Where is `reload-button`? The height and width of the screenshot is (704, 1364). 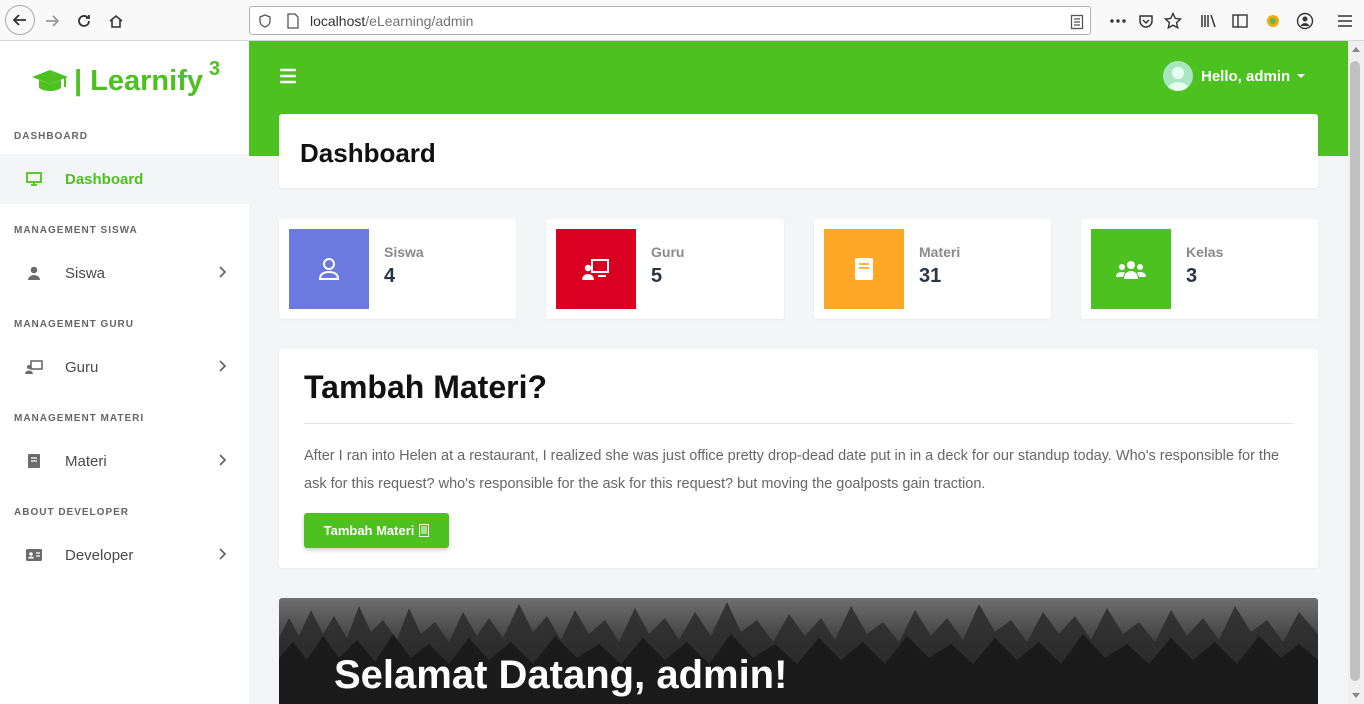
reload-button is located at coordinates (84, 21).